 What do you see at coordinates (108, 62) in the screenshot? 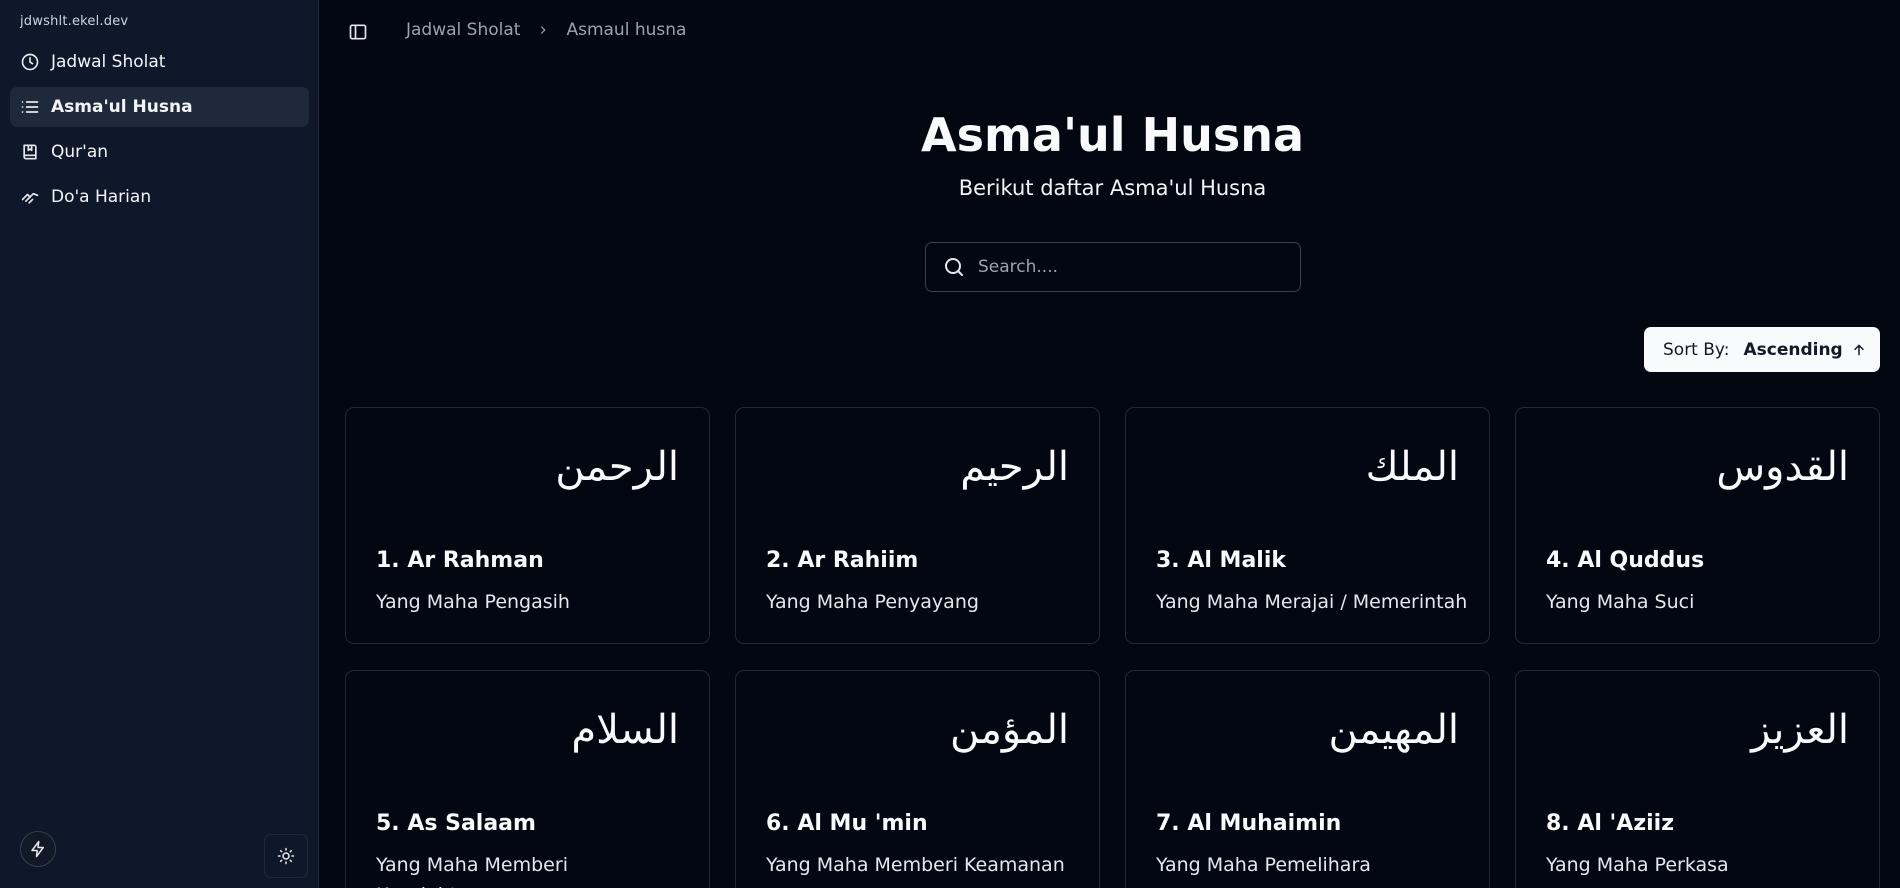
I see `sidebar-item-label: Jadwal Sholat` at bounding box center [108, 62].